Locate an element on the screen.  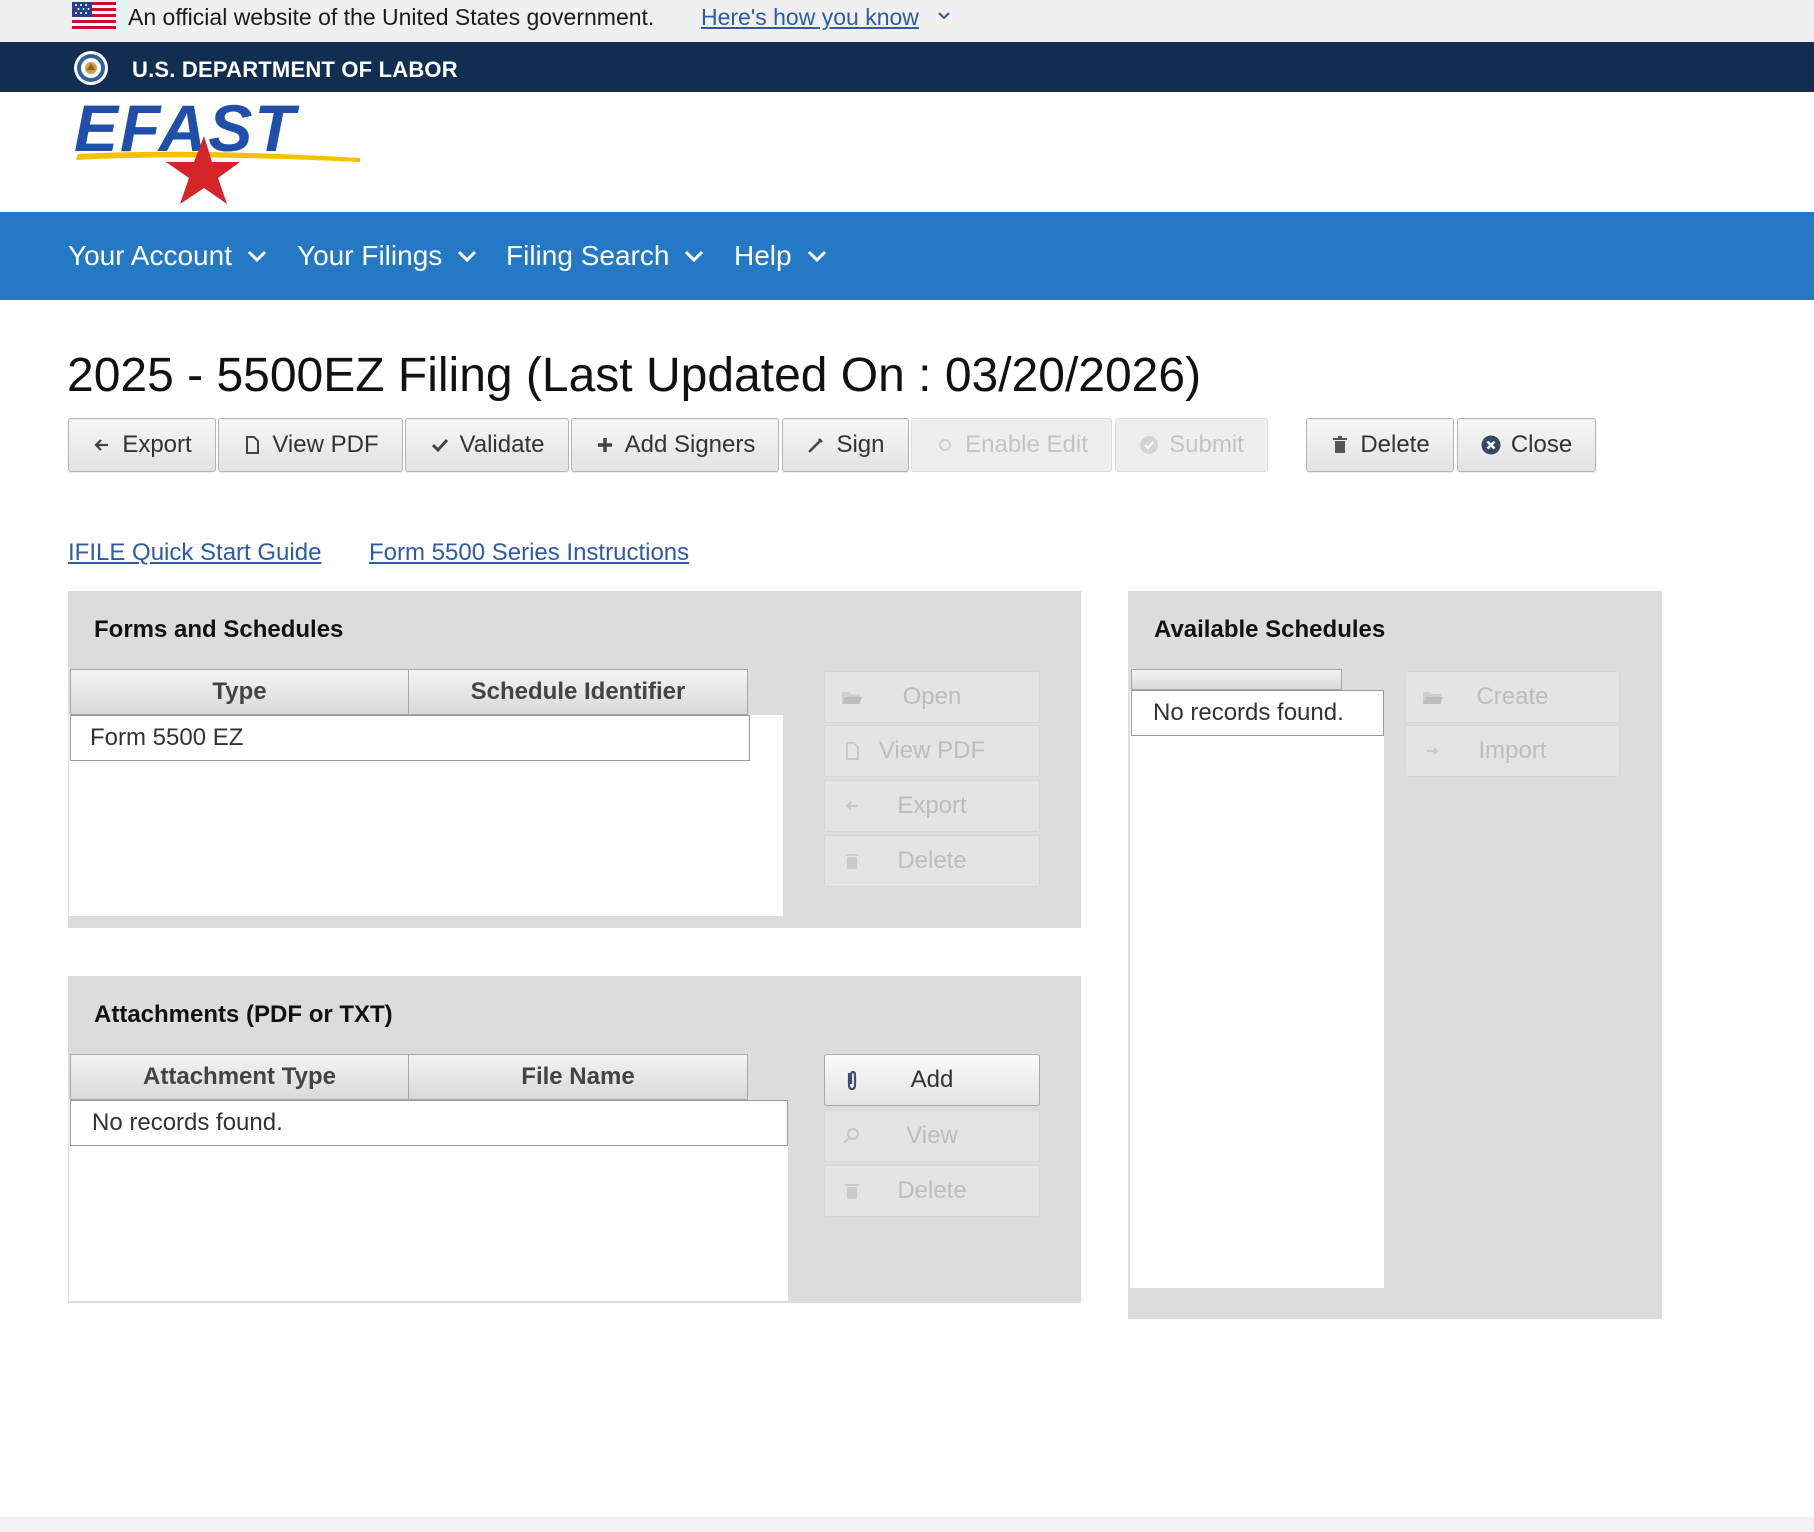
delete-button: Delete is located at coordinates (1380, 445).